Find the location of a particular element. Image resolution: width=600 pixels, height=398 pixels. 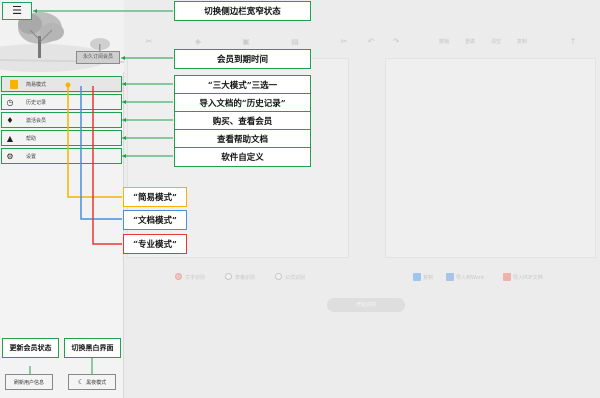

annotation-settings: 软件自定义 is located at coordinates (242, 157).